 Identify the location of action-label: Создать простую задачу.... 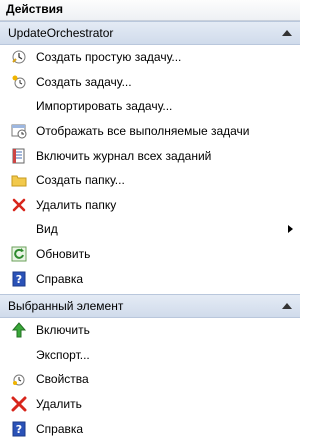
(109, 57).